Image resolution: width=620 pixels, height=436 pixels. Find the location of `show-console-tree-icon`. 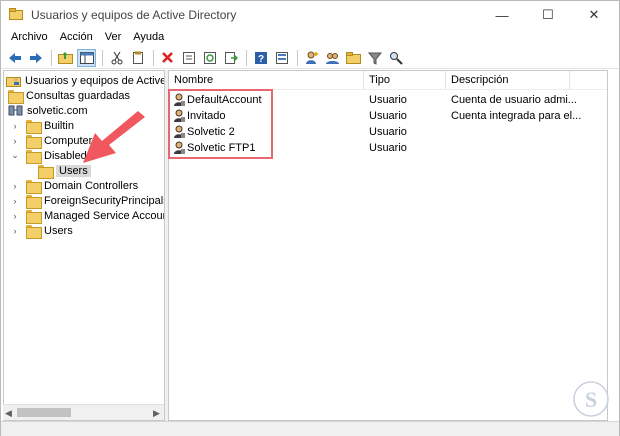

show-console-tree-icon is located at coordinates (86, 57).